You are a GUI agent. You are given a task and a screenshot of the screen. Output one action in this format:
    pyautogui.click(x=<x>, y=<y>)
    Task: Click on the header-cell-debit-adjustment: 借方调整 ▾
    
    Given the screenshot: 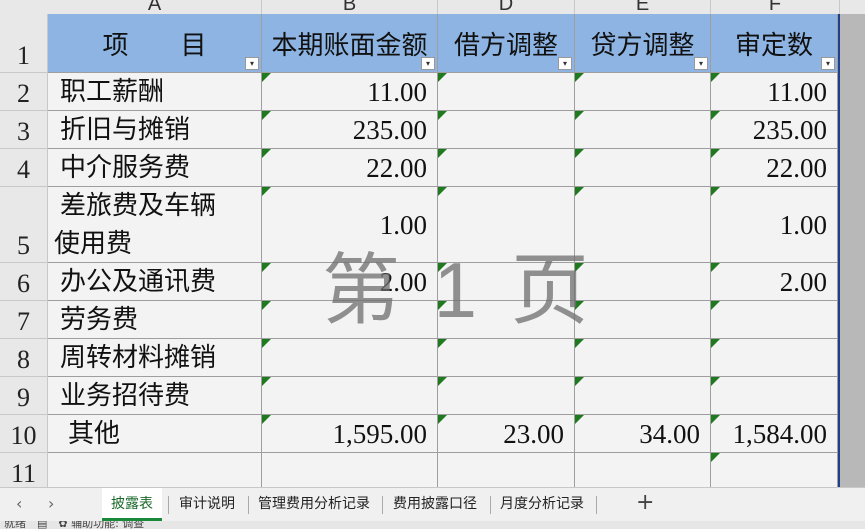 What is the action you would take?
    pyautogui.click(x=506, y=43)
    